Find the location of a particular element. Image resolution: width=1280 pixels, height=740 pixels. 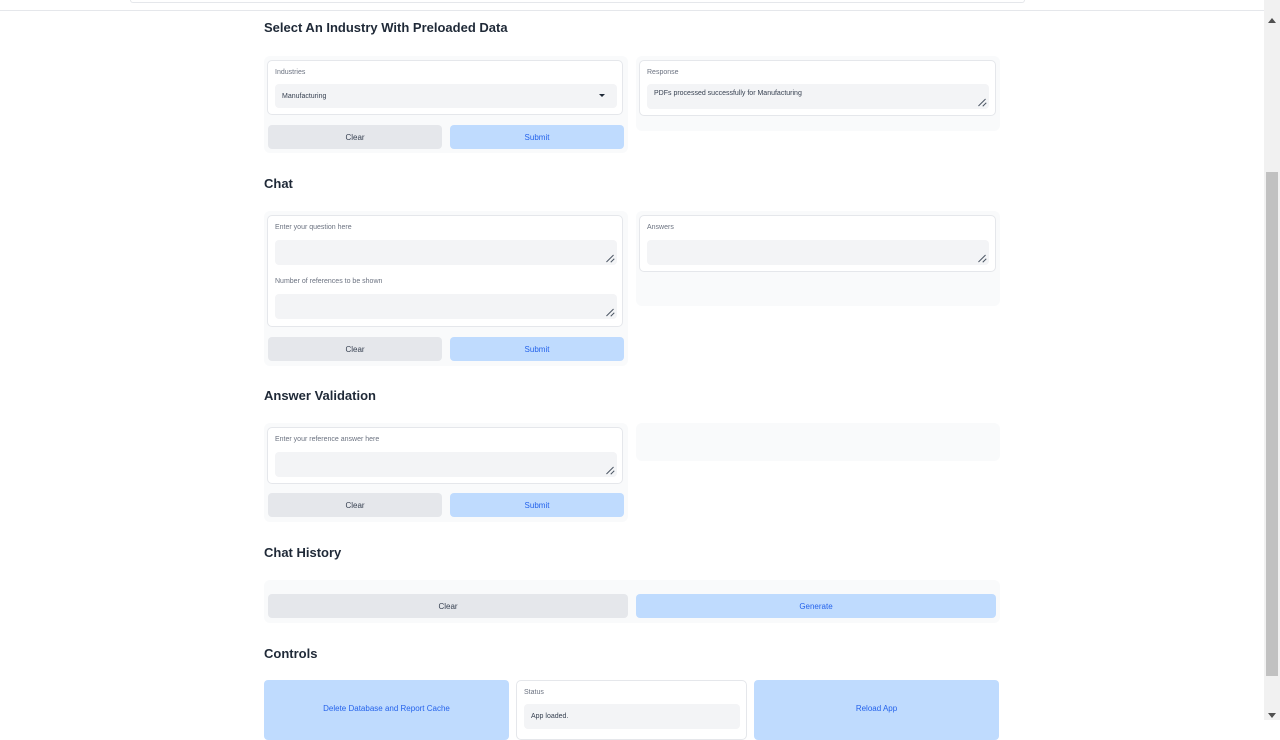

answers-panel: Answers is located at coordinates (818, 258).